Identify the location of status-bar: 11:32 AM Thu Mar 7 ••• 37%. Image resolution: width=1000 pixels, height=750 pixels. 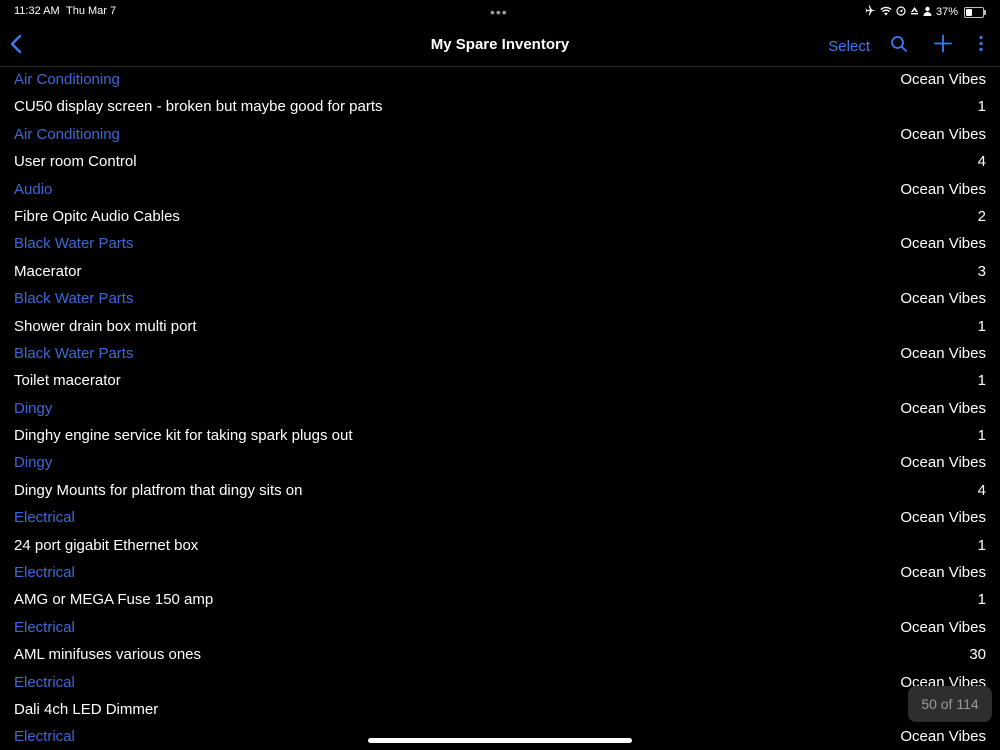
(500, 12).